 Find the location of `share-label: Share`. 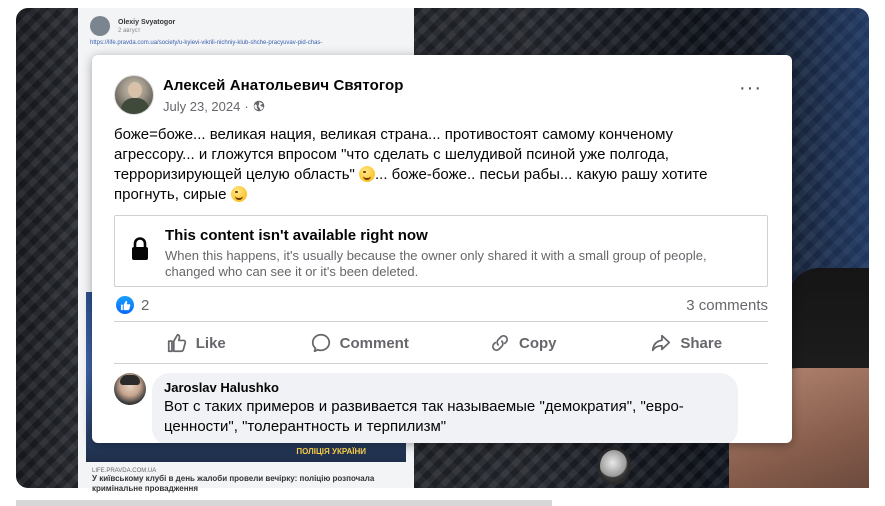

share-label: Share is located at coordinates (701, 343).